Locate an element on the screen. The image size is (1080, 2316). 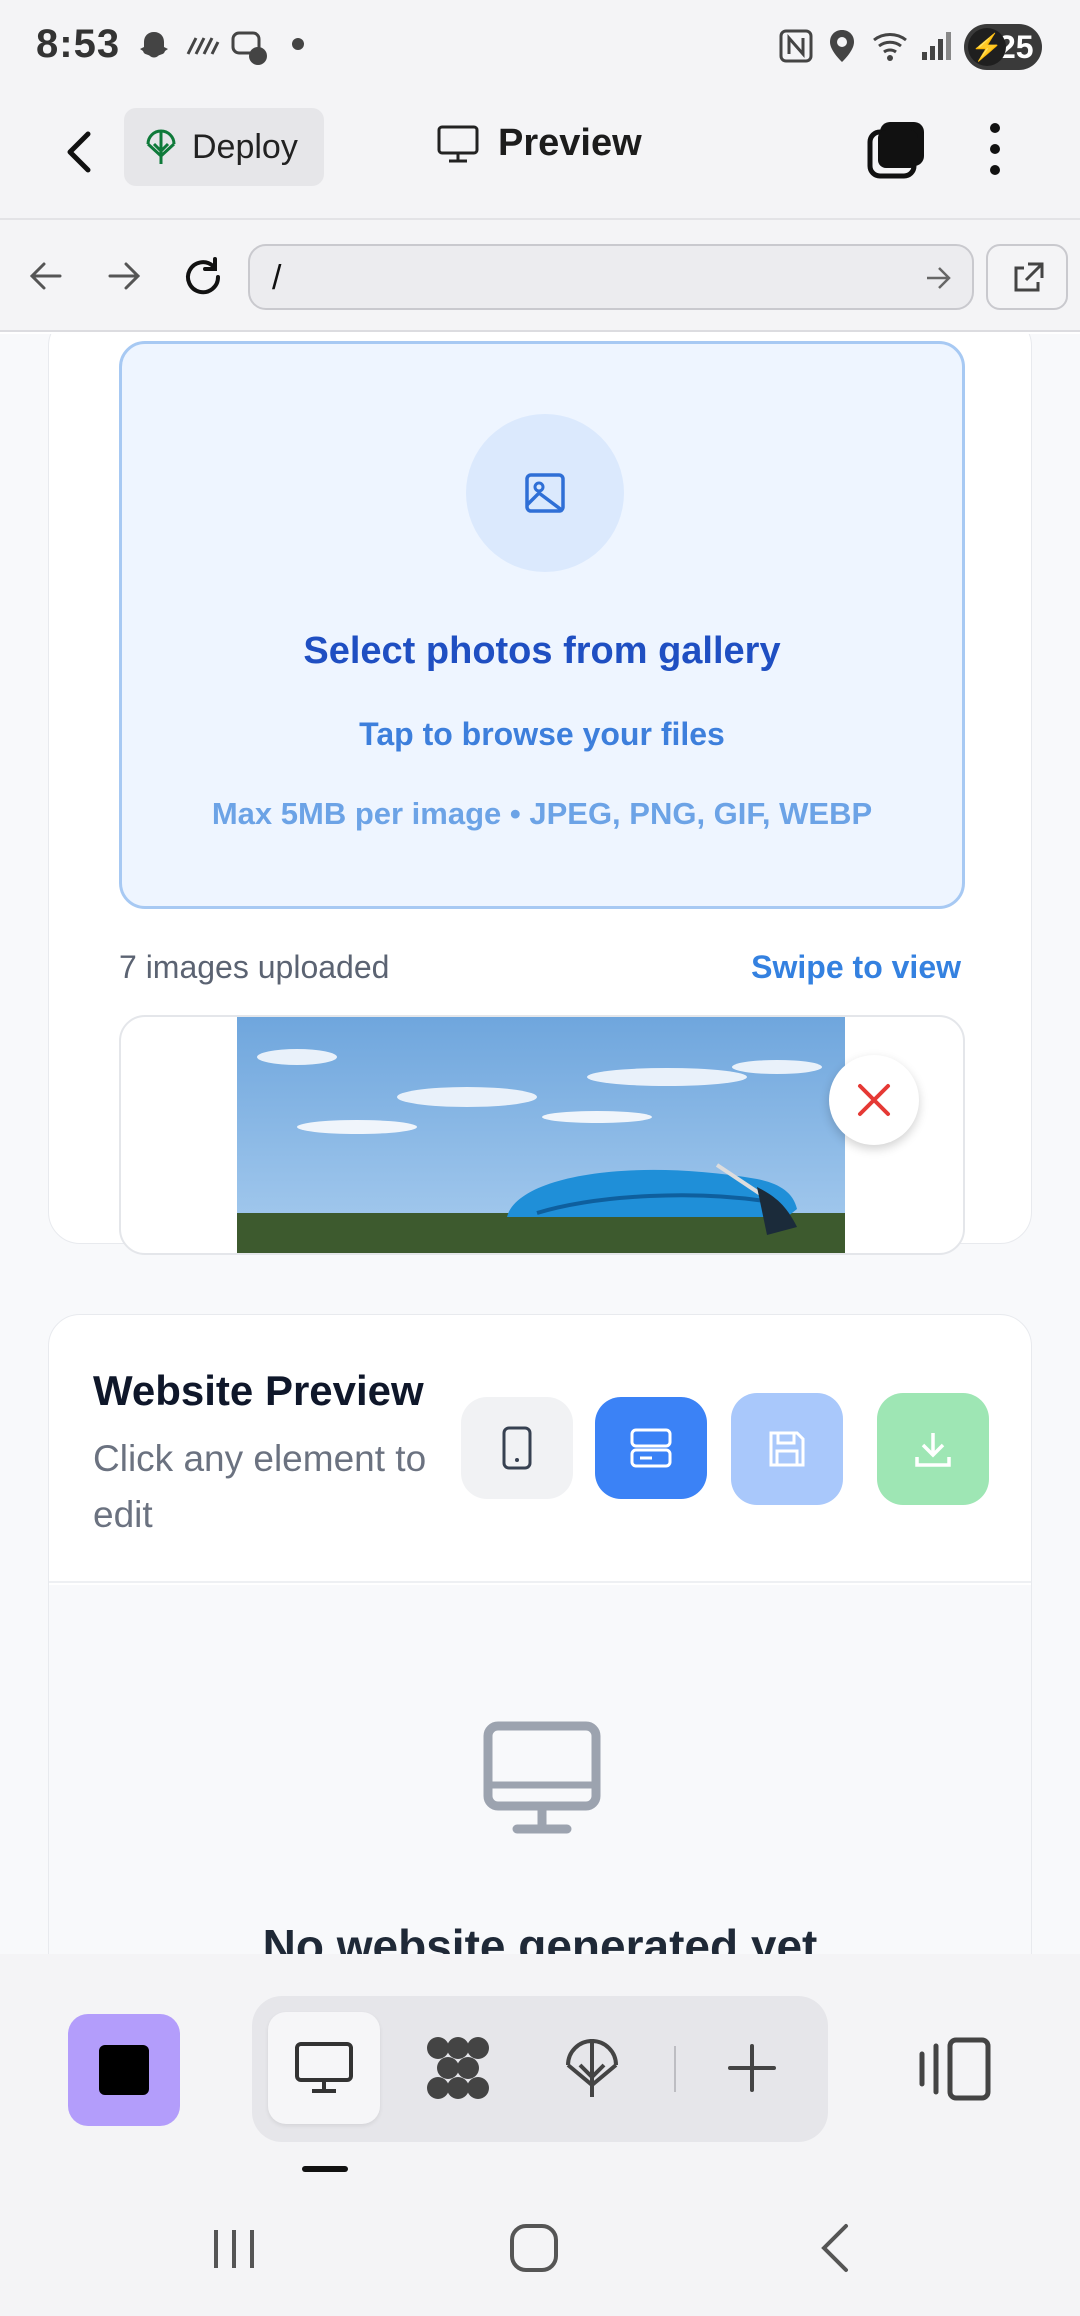
nav-forward-button is located at coordinates (124, 276).